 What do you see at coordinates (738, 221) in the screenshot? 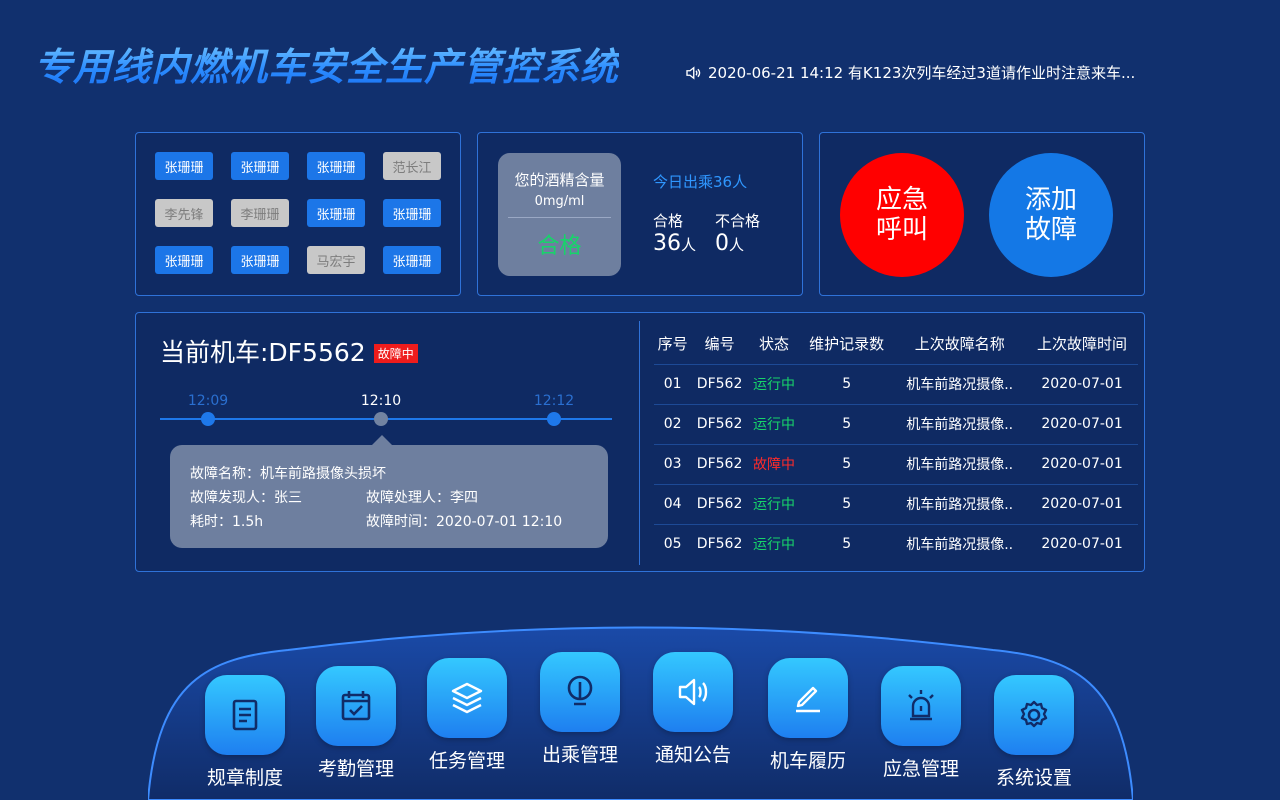
I see `fail-label: 不合格` at bounding box center [738, 221].